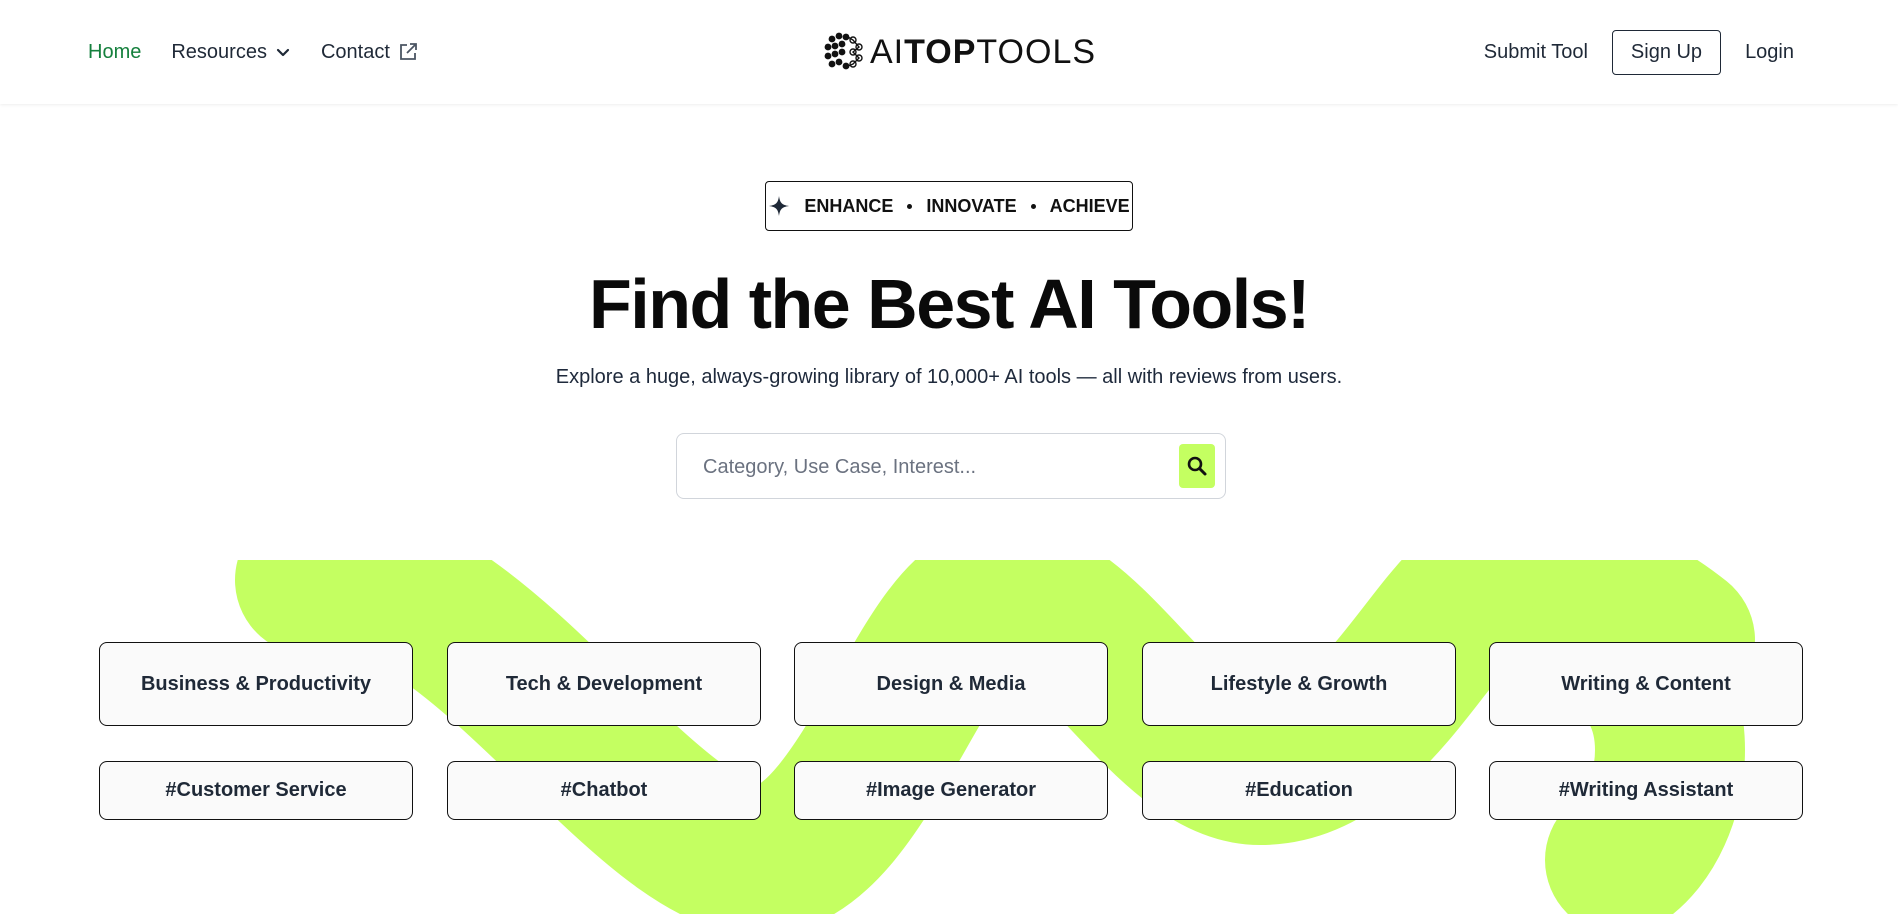 The height and width of the screenshot is (914, 1898). What do you see at coordinates (843, 51) in the screenshot?
I see `brain-logo-icon` at bounding box center [843, 51].